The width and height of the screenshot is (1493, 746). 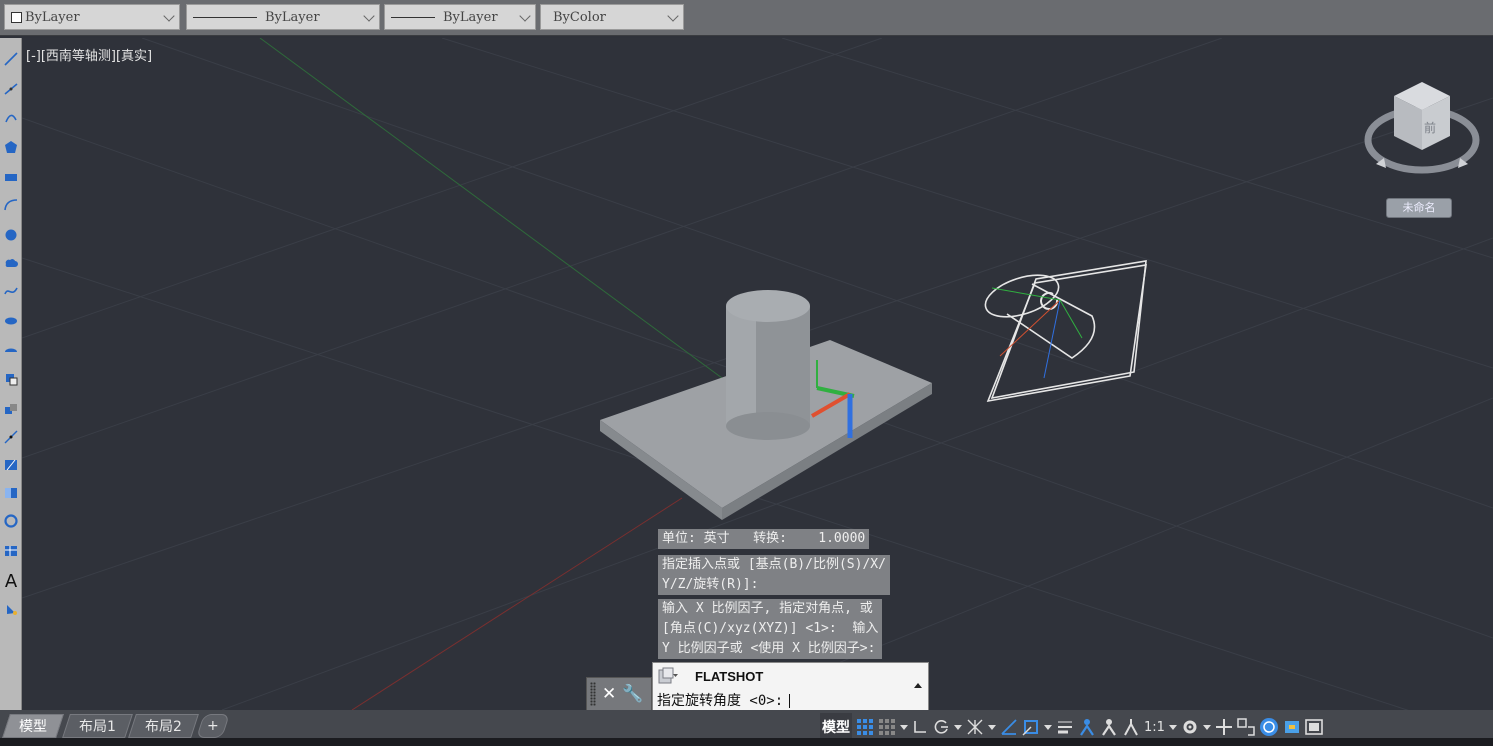 I want to click on add-layout-button: +, so click(x=213, y=726).